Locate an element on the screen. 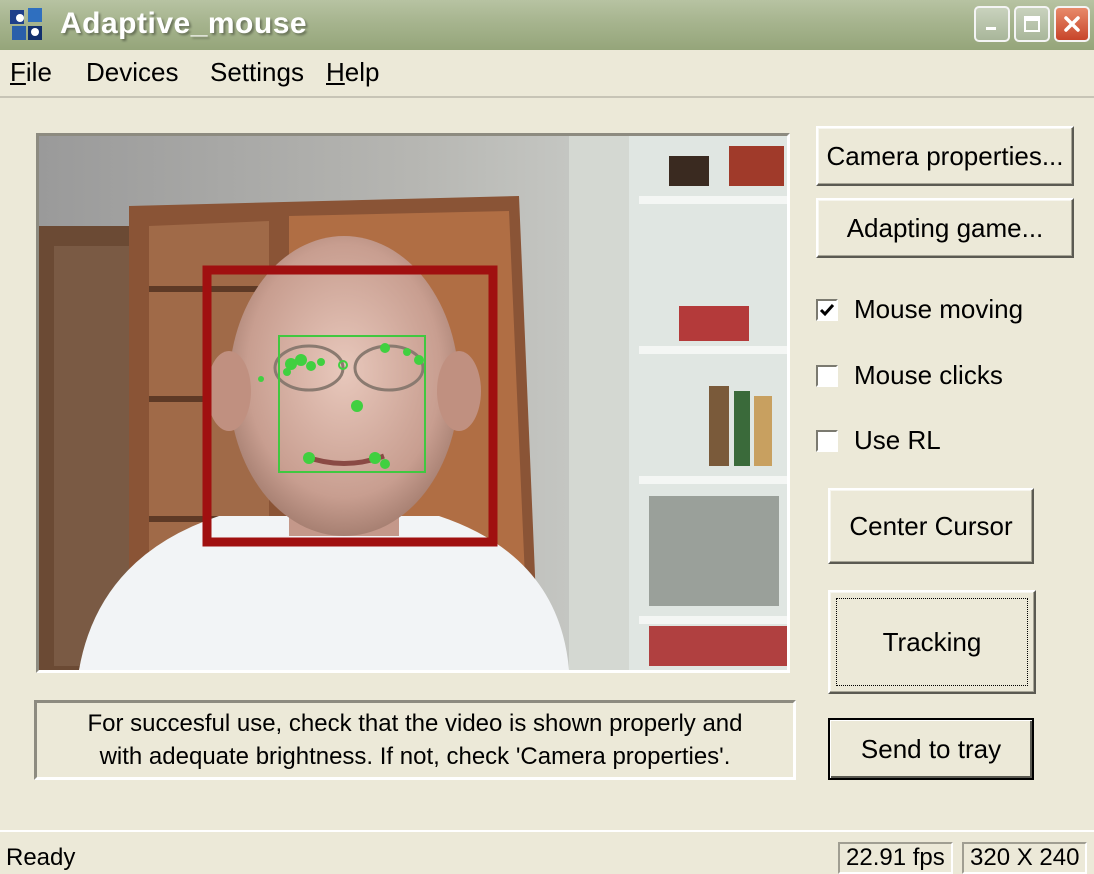 The width and height of the screenshot is (1094, 874). center-cursor-button: Center Cursor is located at coordinates (931, 526).